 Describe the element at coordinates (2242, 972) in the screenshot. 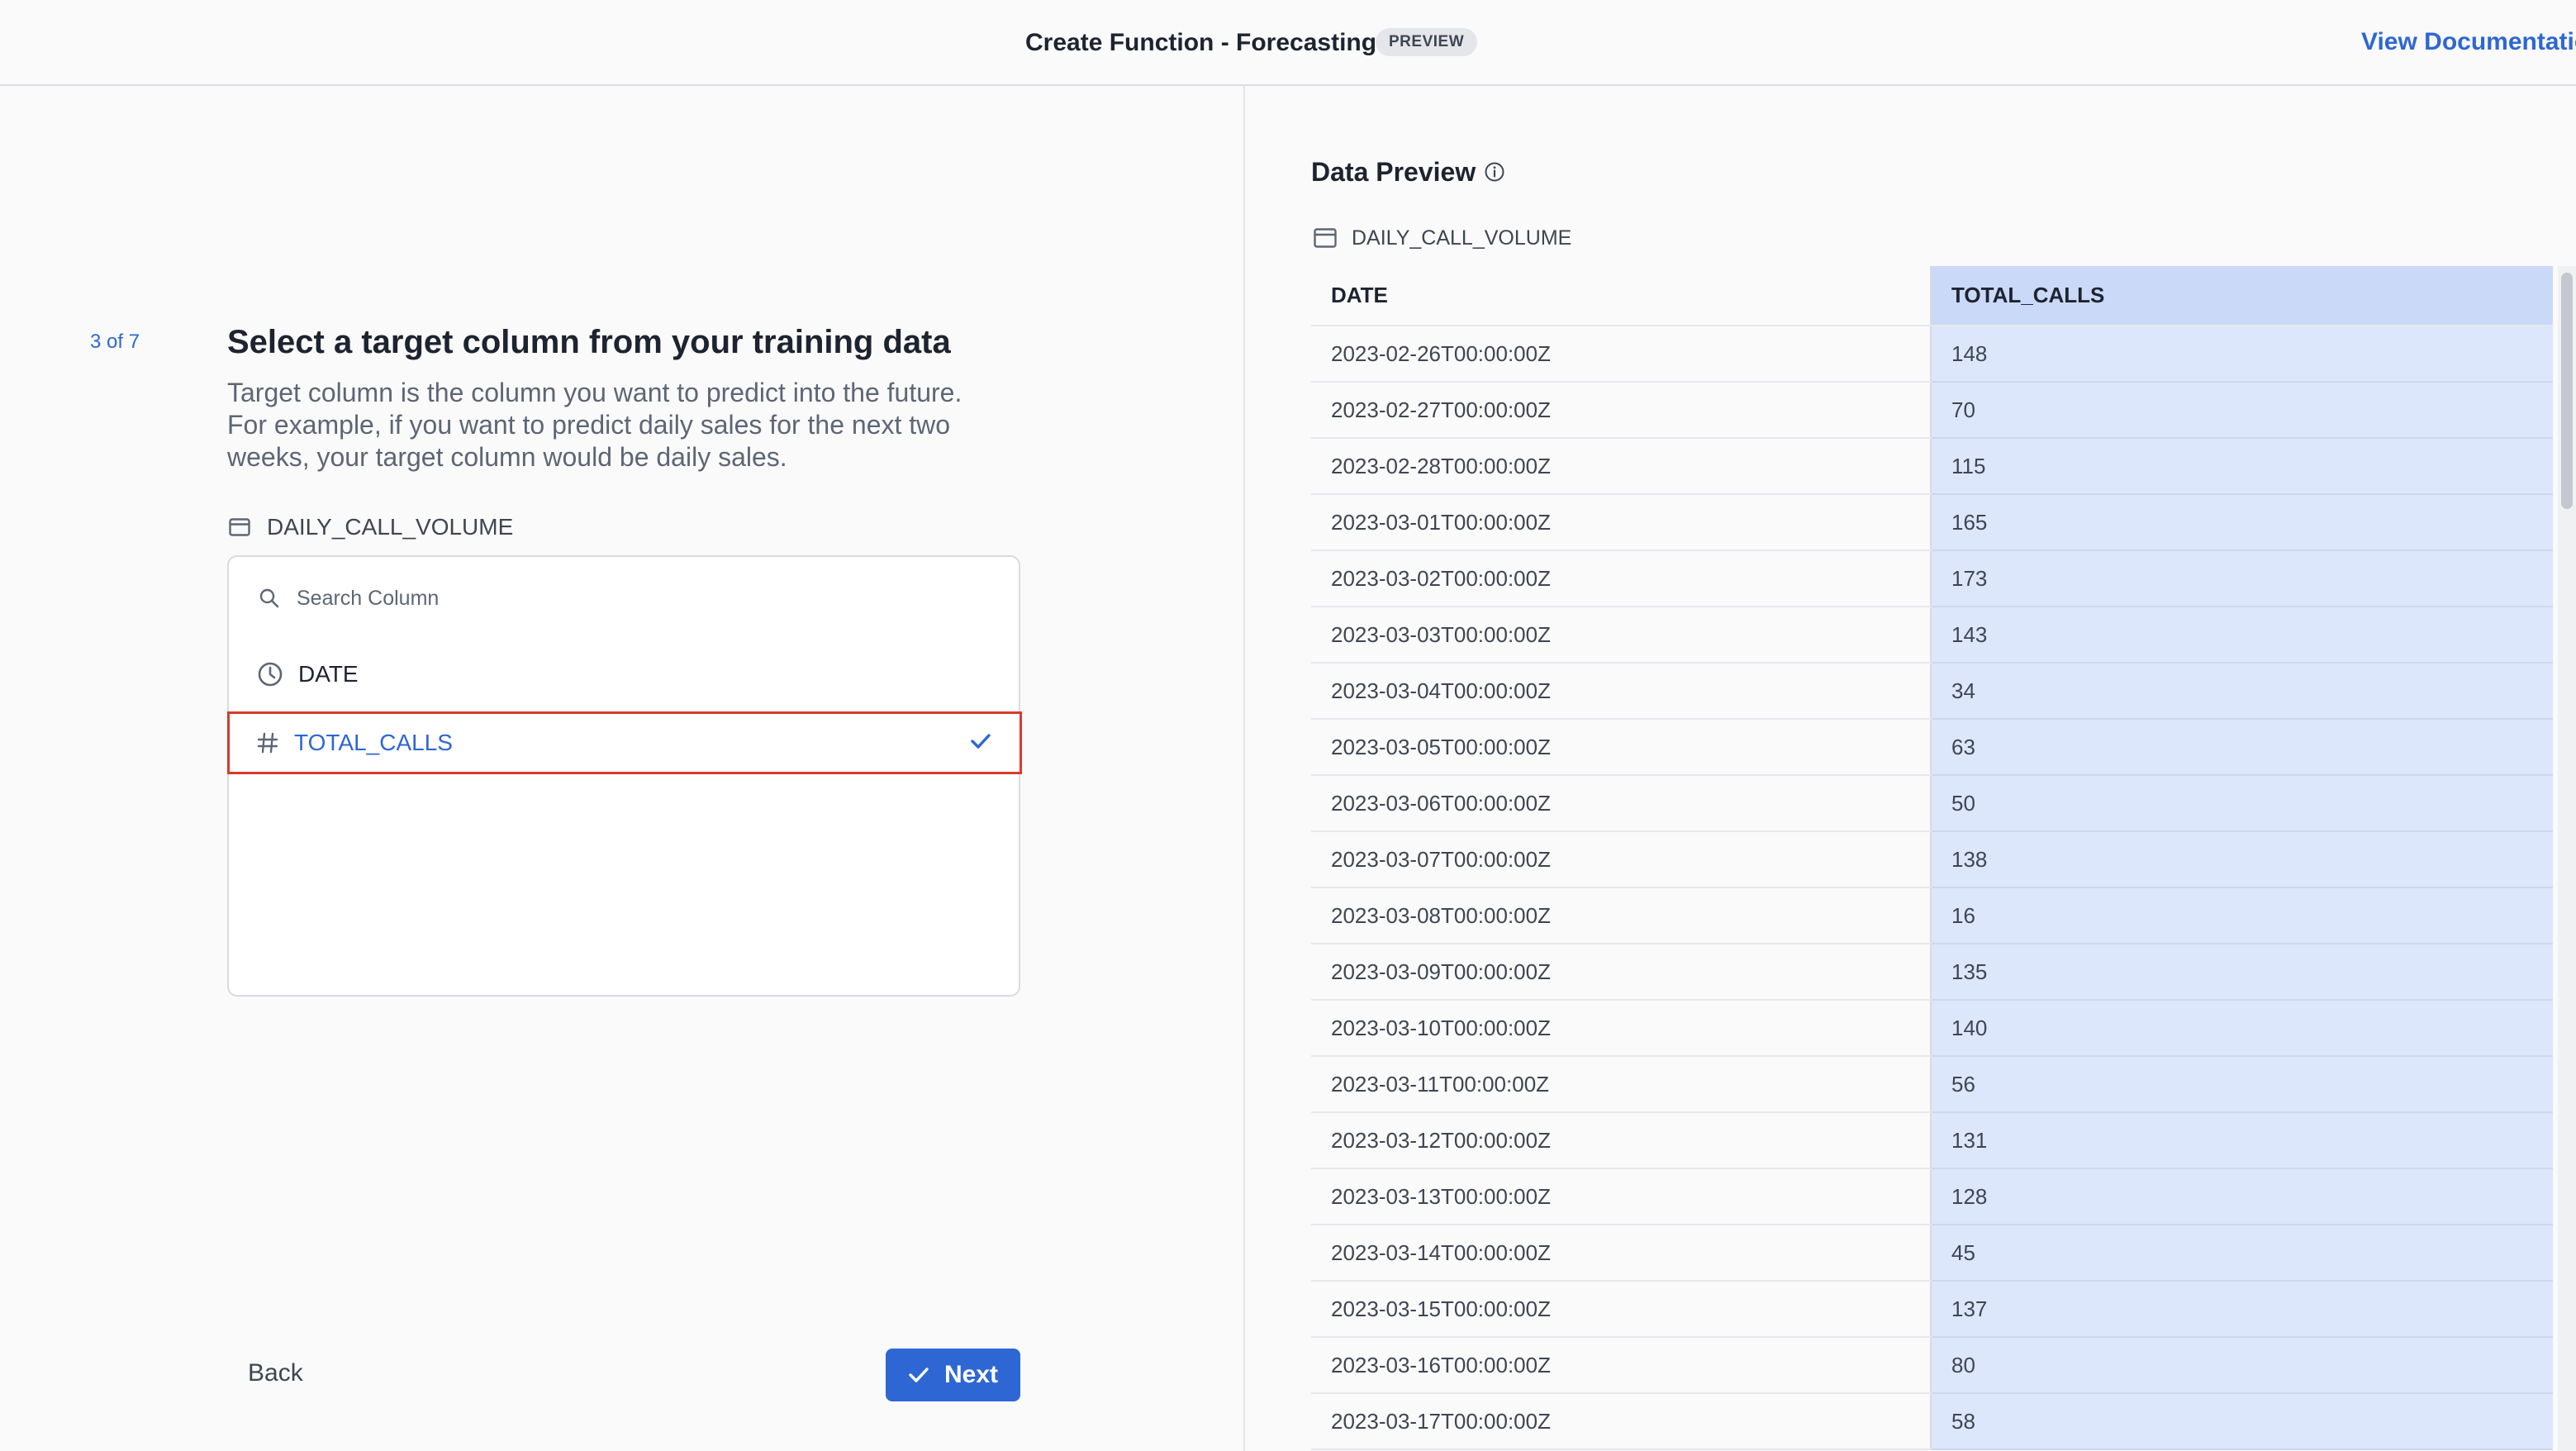

I see `cell-total-calls: 135` at that location.